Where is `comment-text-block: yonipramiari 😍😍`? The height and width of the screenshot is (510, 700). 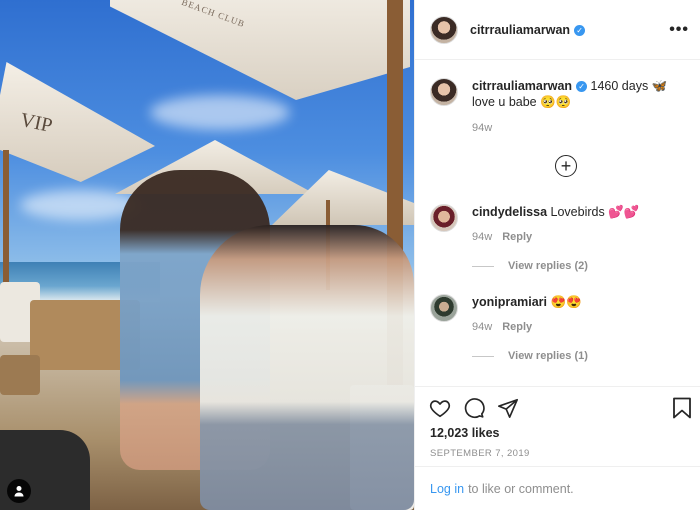
comment-text-block: yonipramiari 😍😍 is located at coordinates (527, 302).